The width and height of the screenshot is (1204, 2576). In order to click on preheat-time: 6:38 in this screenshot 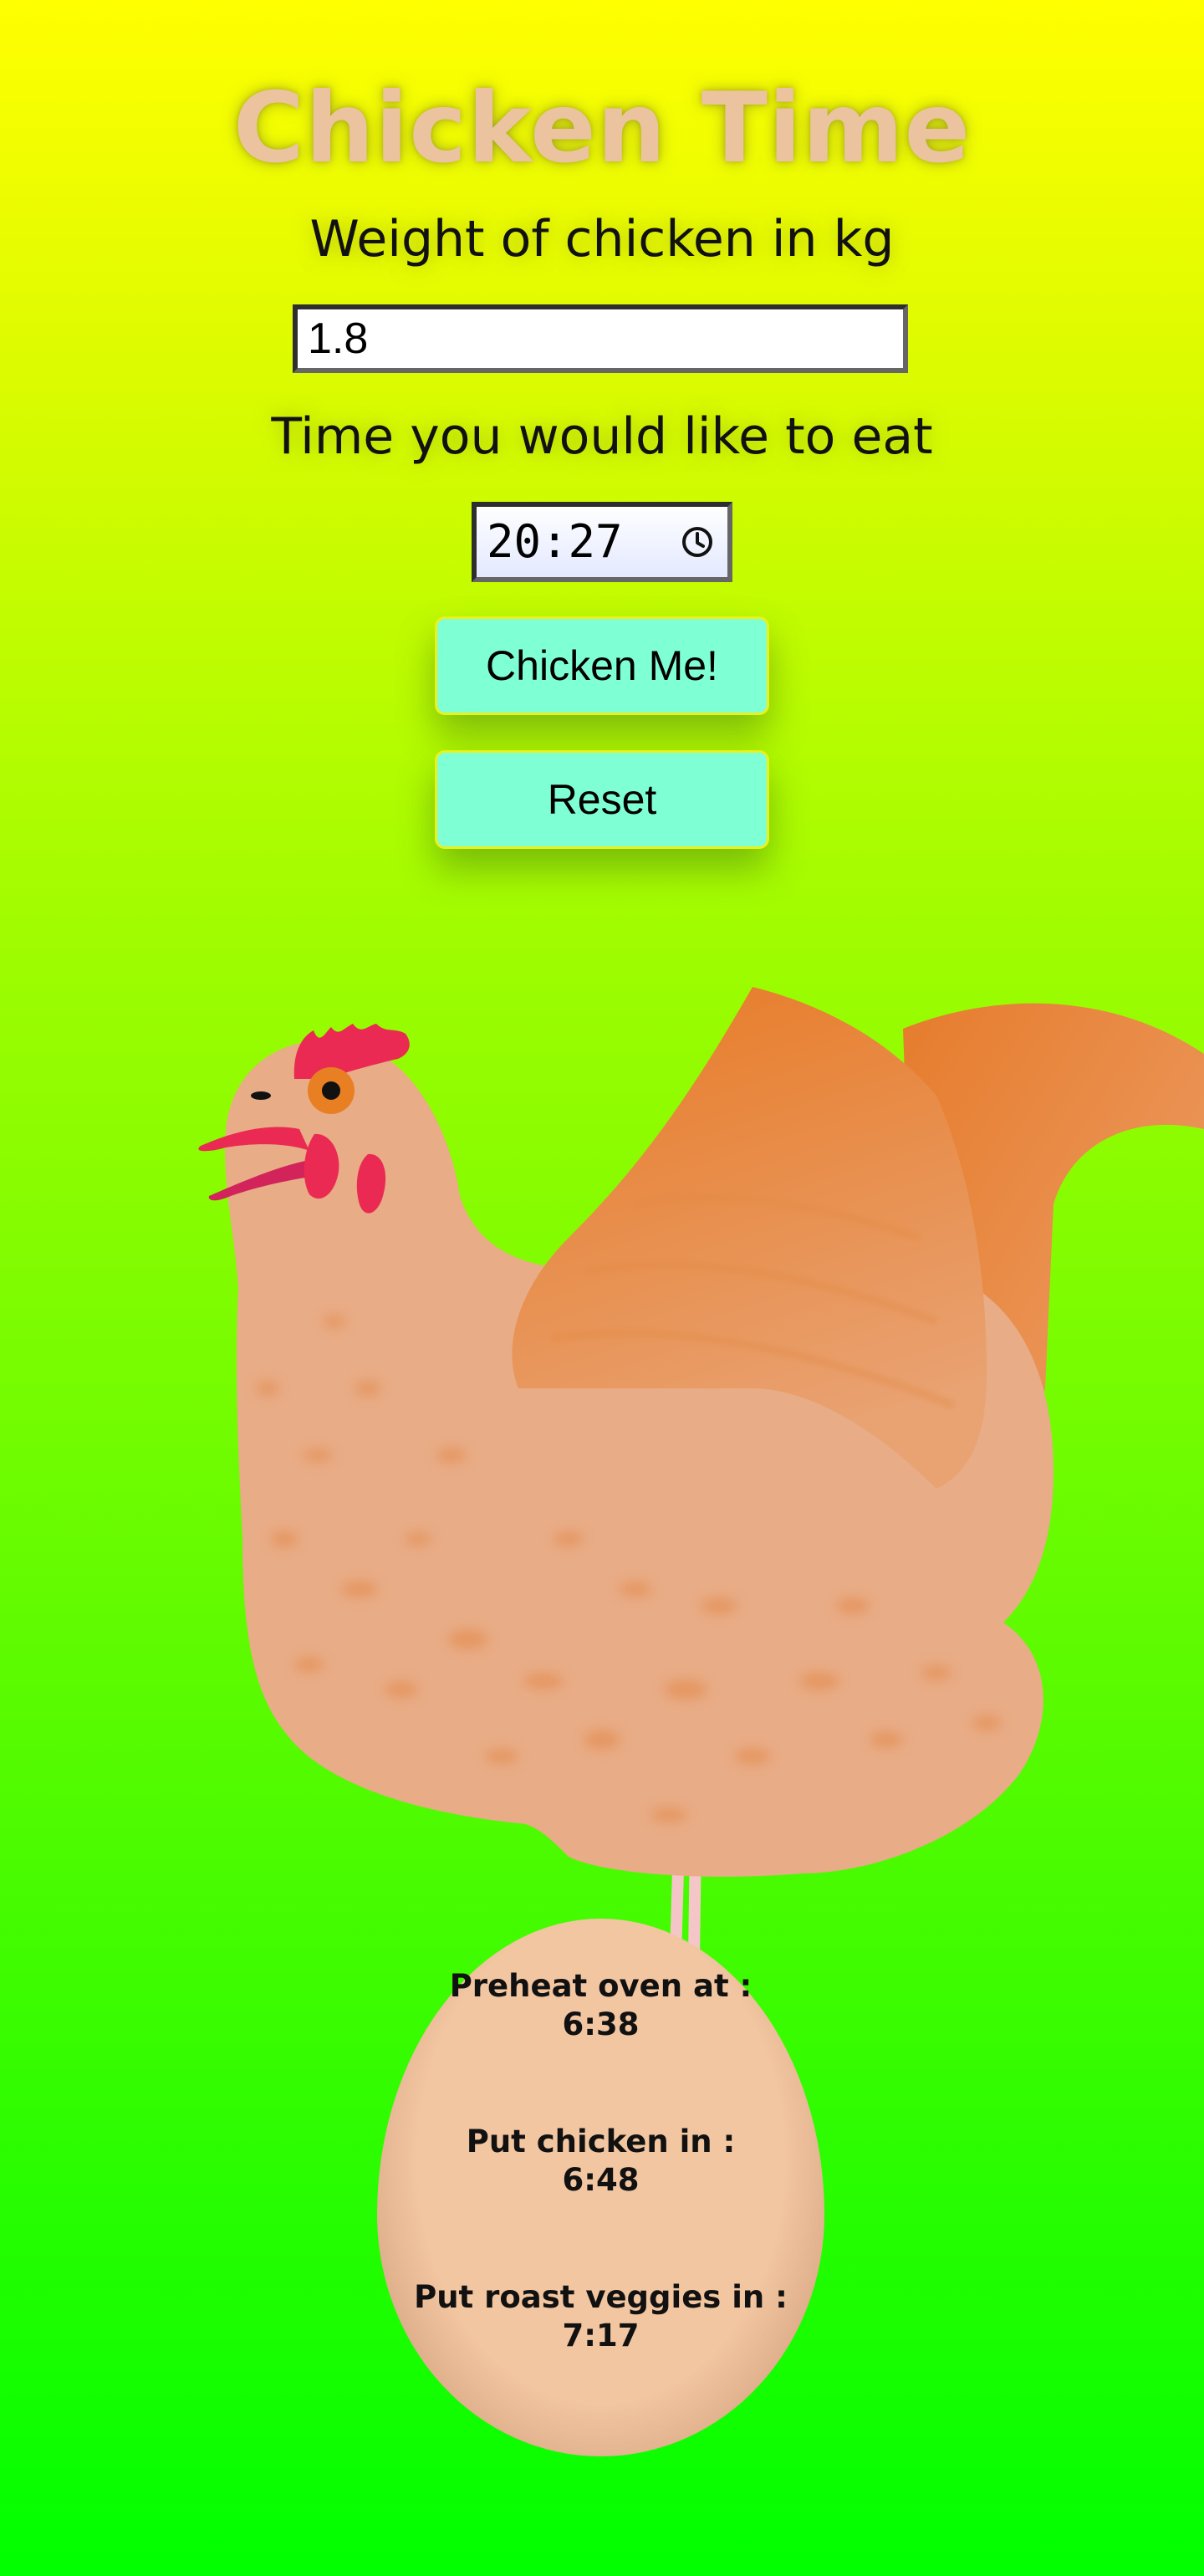, I will do `click(601, 2024)`.